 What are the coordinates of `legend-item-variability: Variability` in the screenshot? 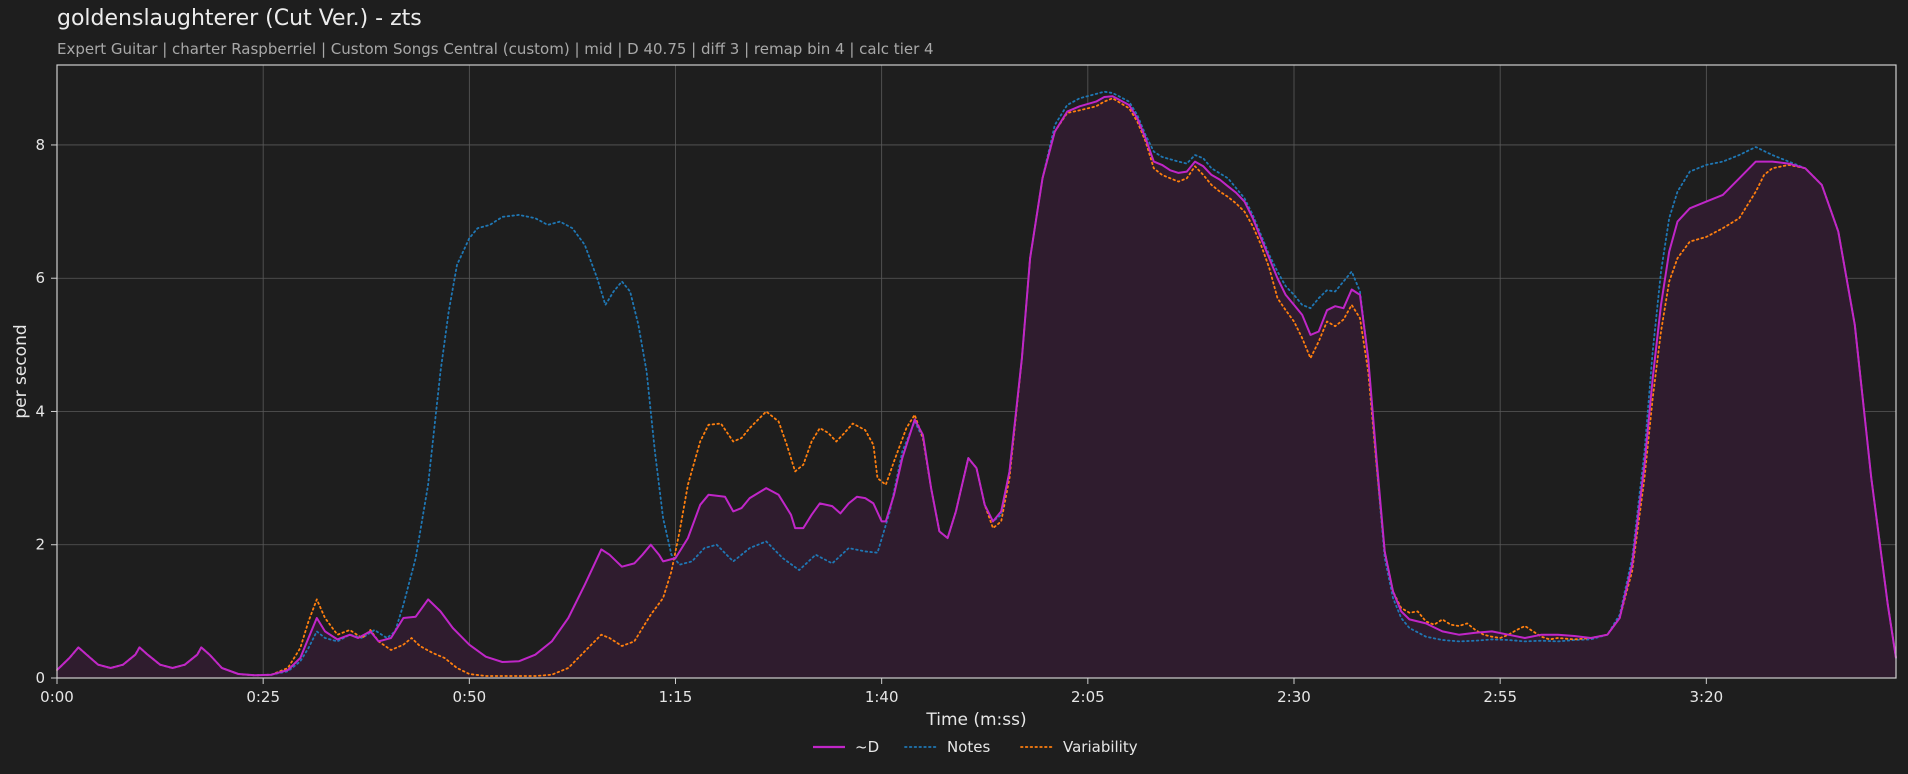 It's located at (1079, 747).